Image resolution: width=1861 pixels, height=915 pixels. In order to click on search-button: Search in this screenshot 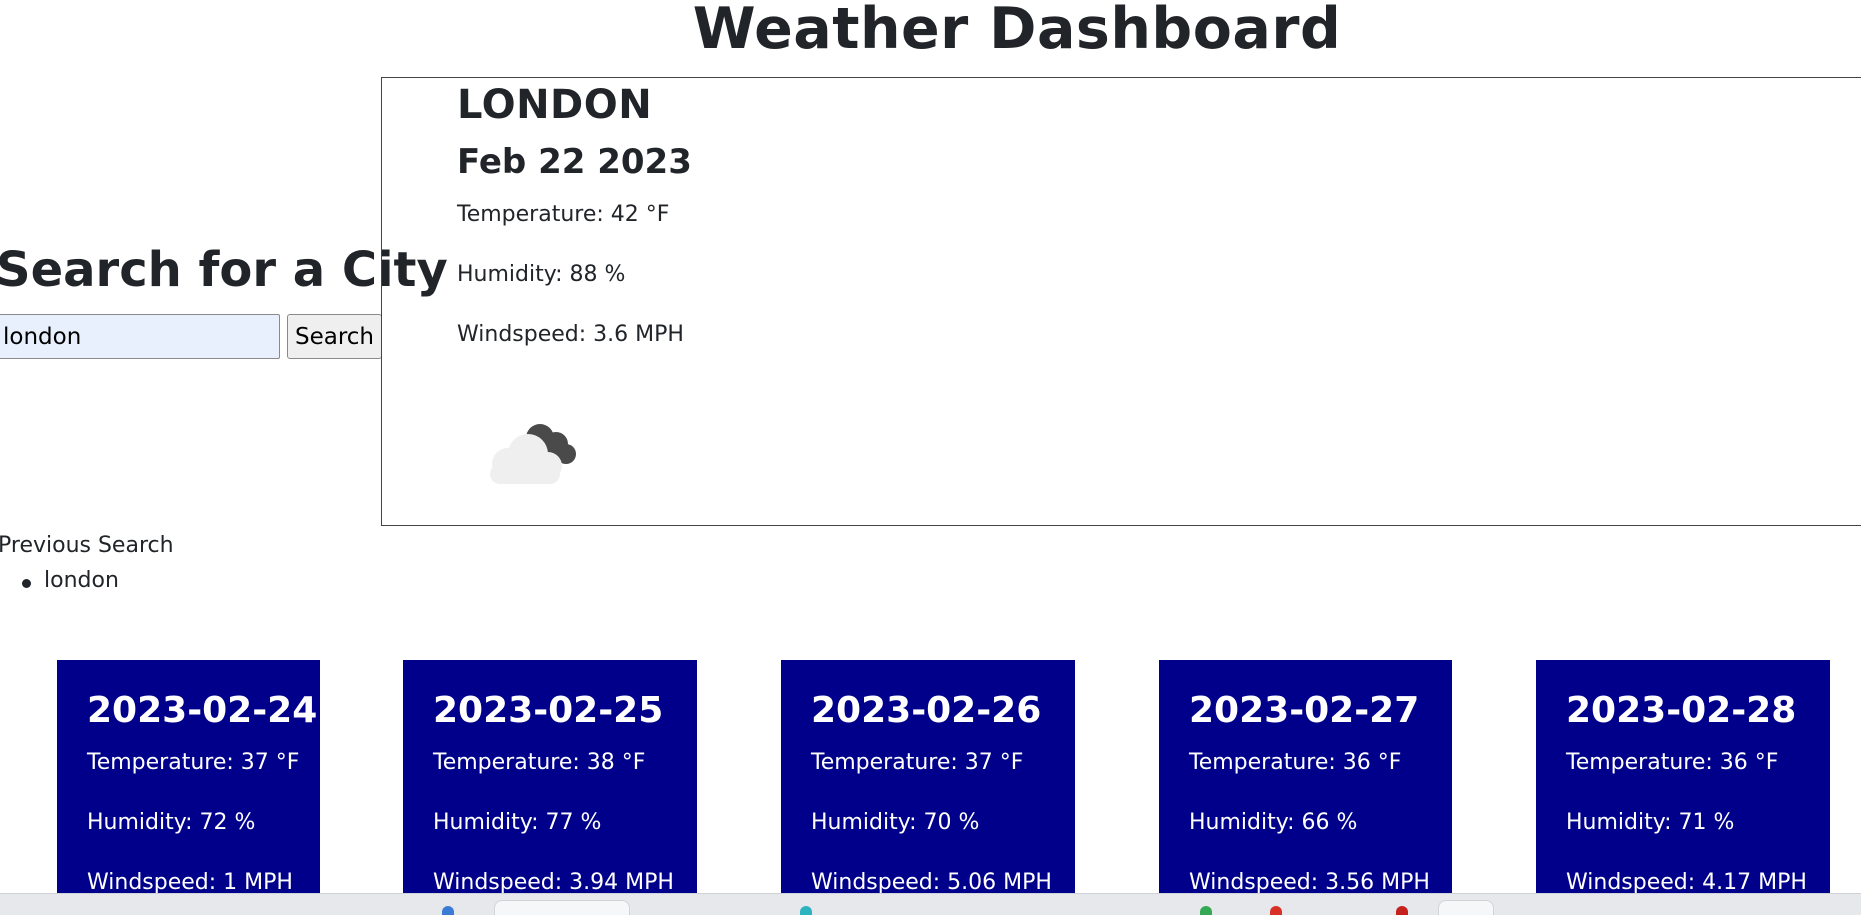, I will do `click(334, 336)`.